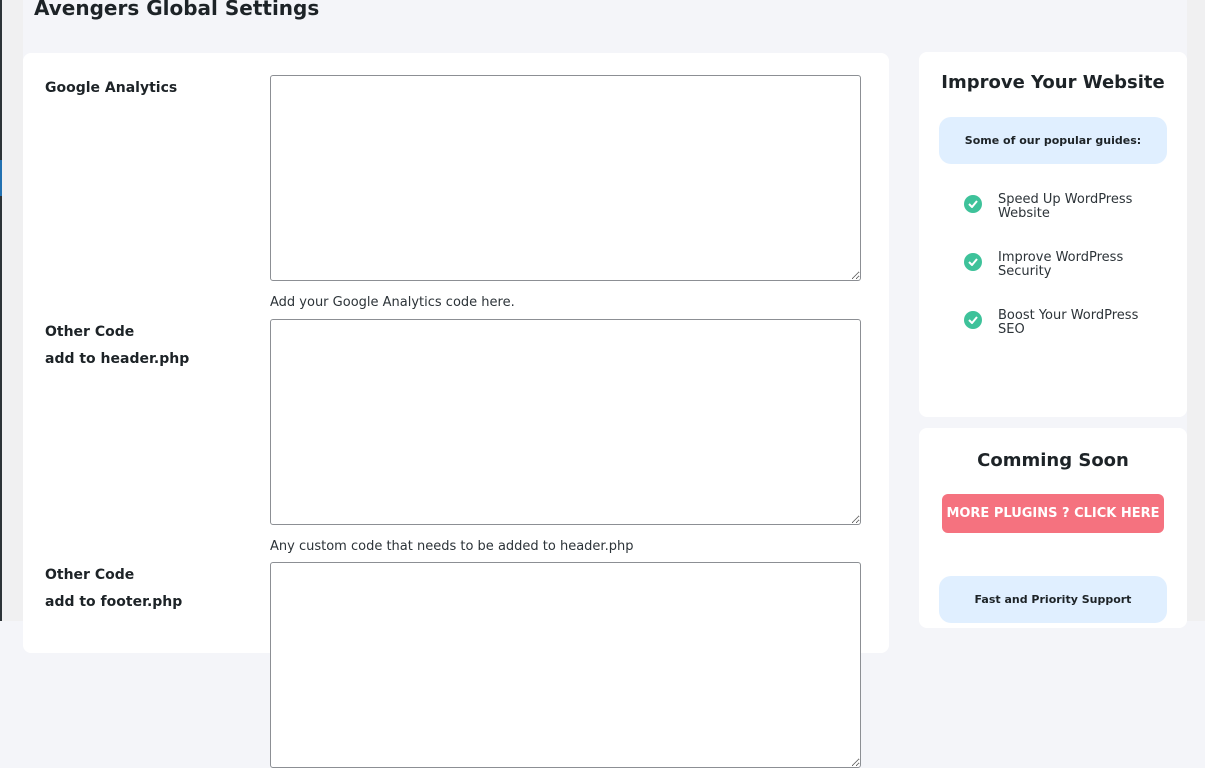 This screenshot has height=768, width=1205. Describe the element at coordinates (113, 589) in the screenshot. I see `footer-code-label: Other Code add to footer.php` at that location.